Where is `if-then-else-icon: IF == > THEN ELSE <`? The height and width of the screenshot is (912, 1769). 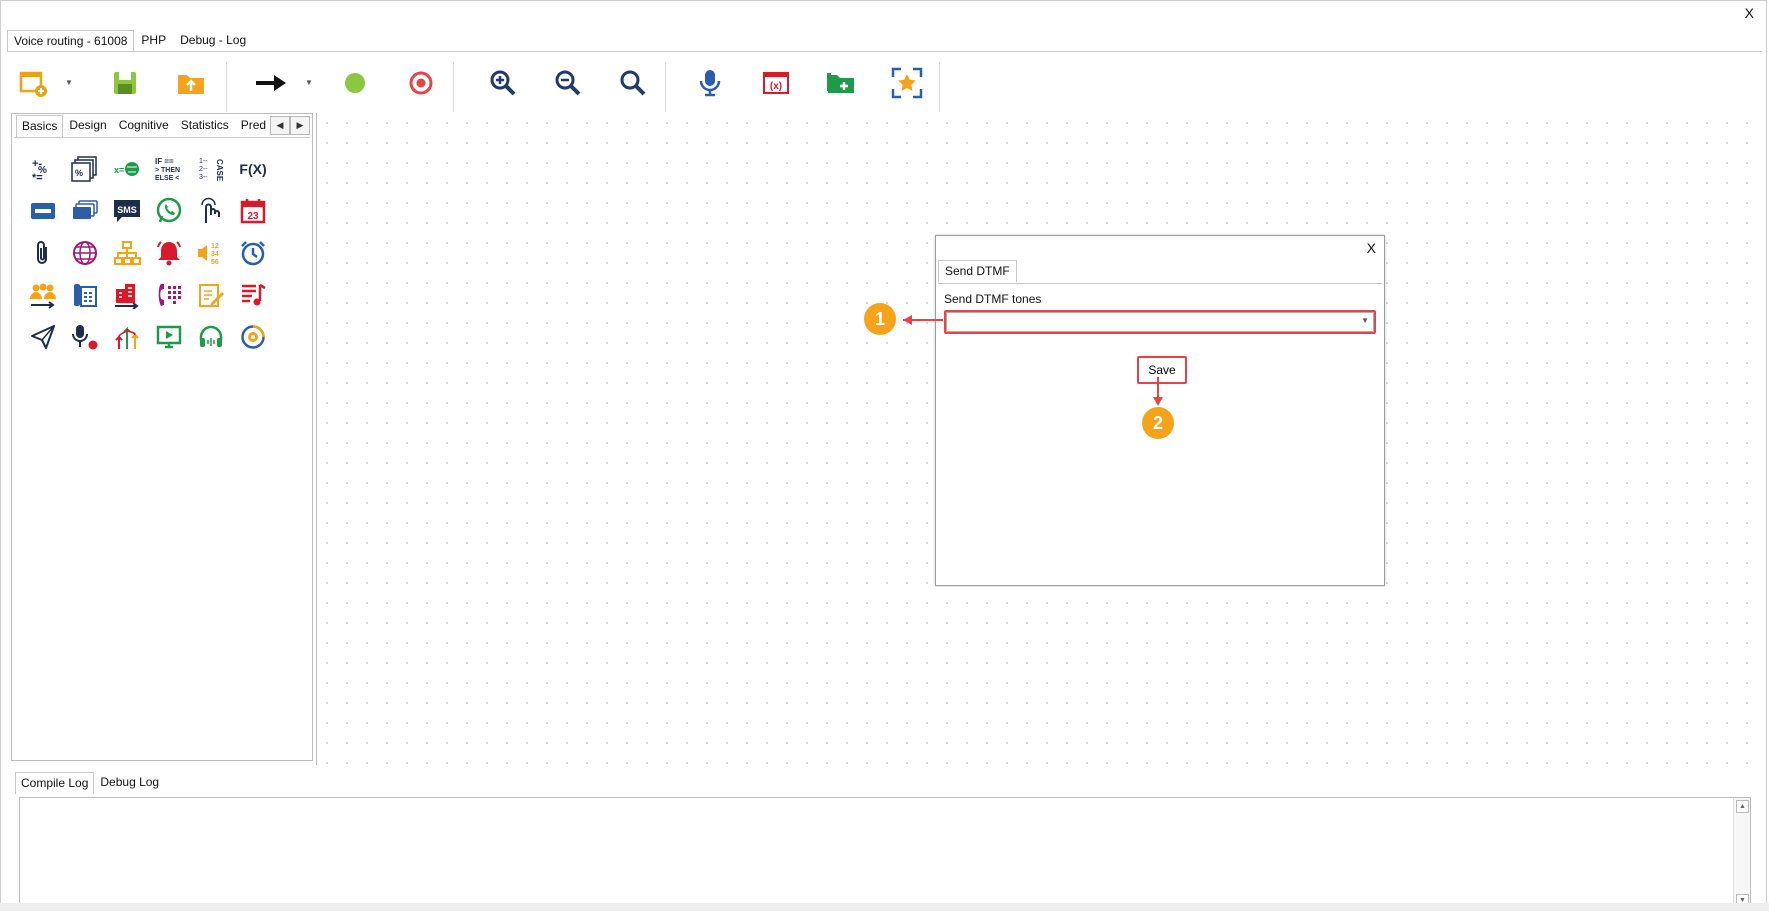
if-then-else-icon: IF == > THEN ELSE < is located at coordinates (169, 169).